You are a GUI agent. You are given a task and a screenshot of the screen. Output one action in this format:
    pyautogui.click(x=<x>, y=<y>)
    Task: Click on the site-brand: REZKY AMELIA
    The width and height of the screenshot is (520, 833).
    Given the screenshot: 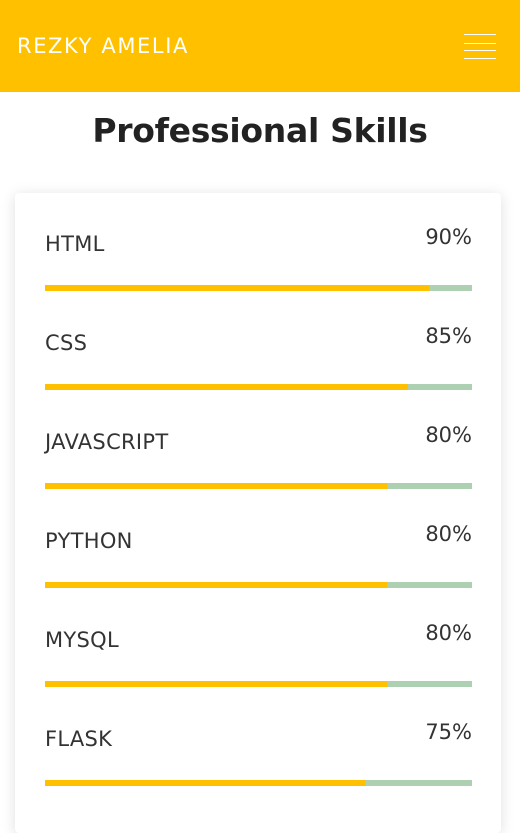 What is the action you would take?
    pyautogui.click(x=103, y=46)
    